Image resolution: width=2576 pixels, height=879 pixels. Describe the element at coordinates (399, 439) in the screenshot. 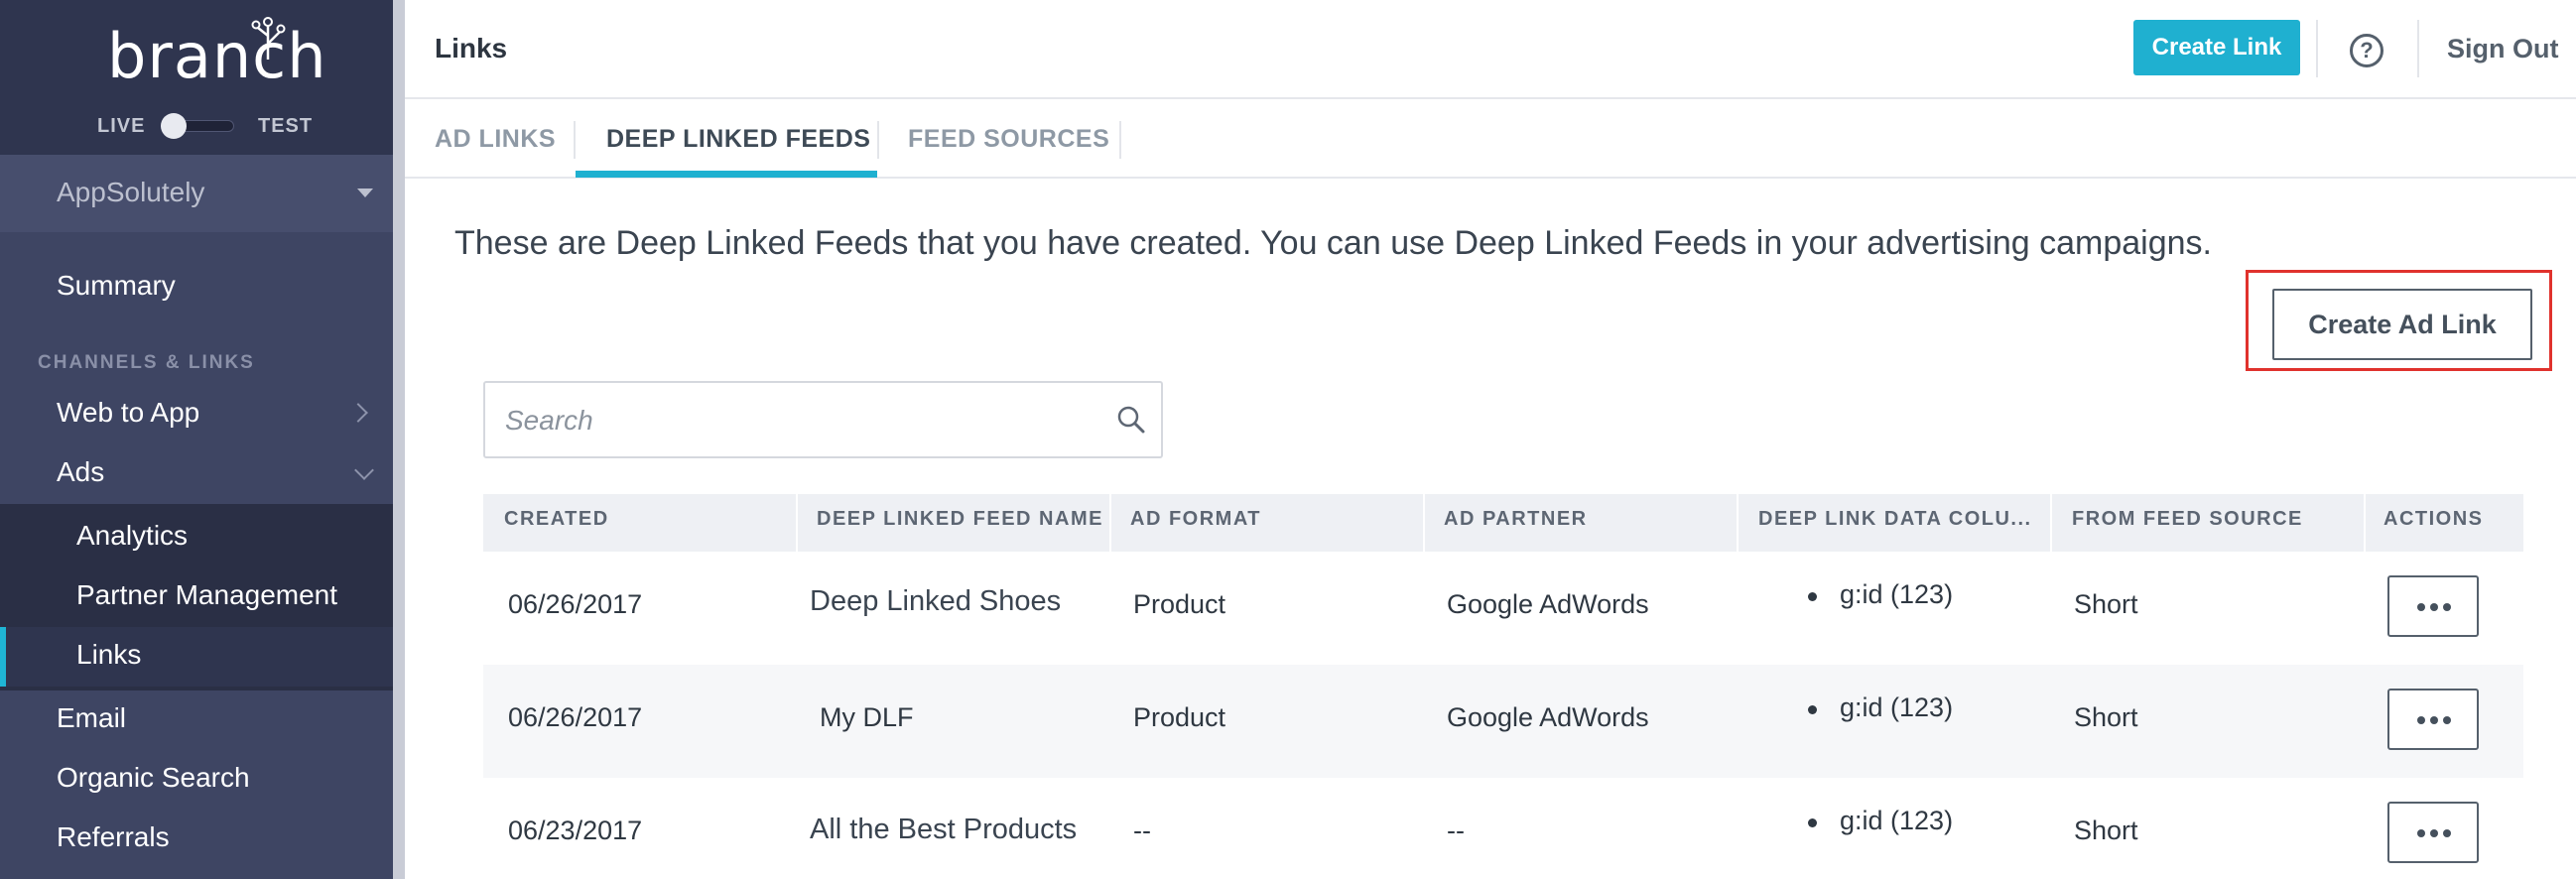

I see `sidebar-edge` at that location.